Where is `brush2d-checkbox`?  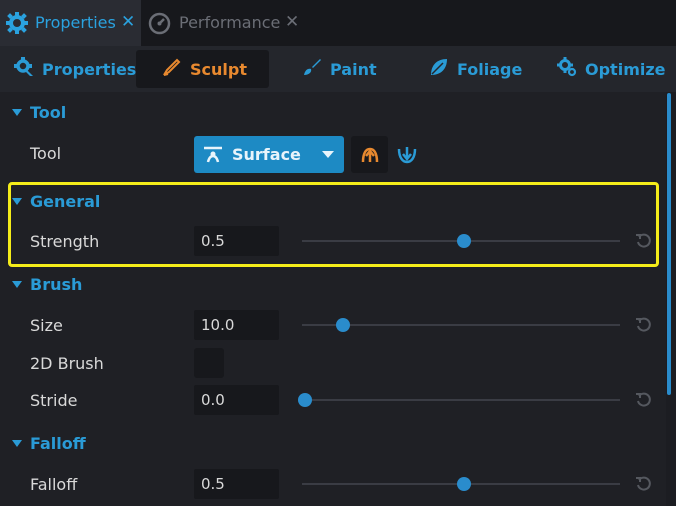 brush2d-checkbox is located at coordinates (209, 363).